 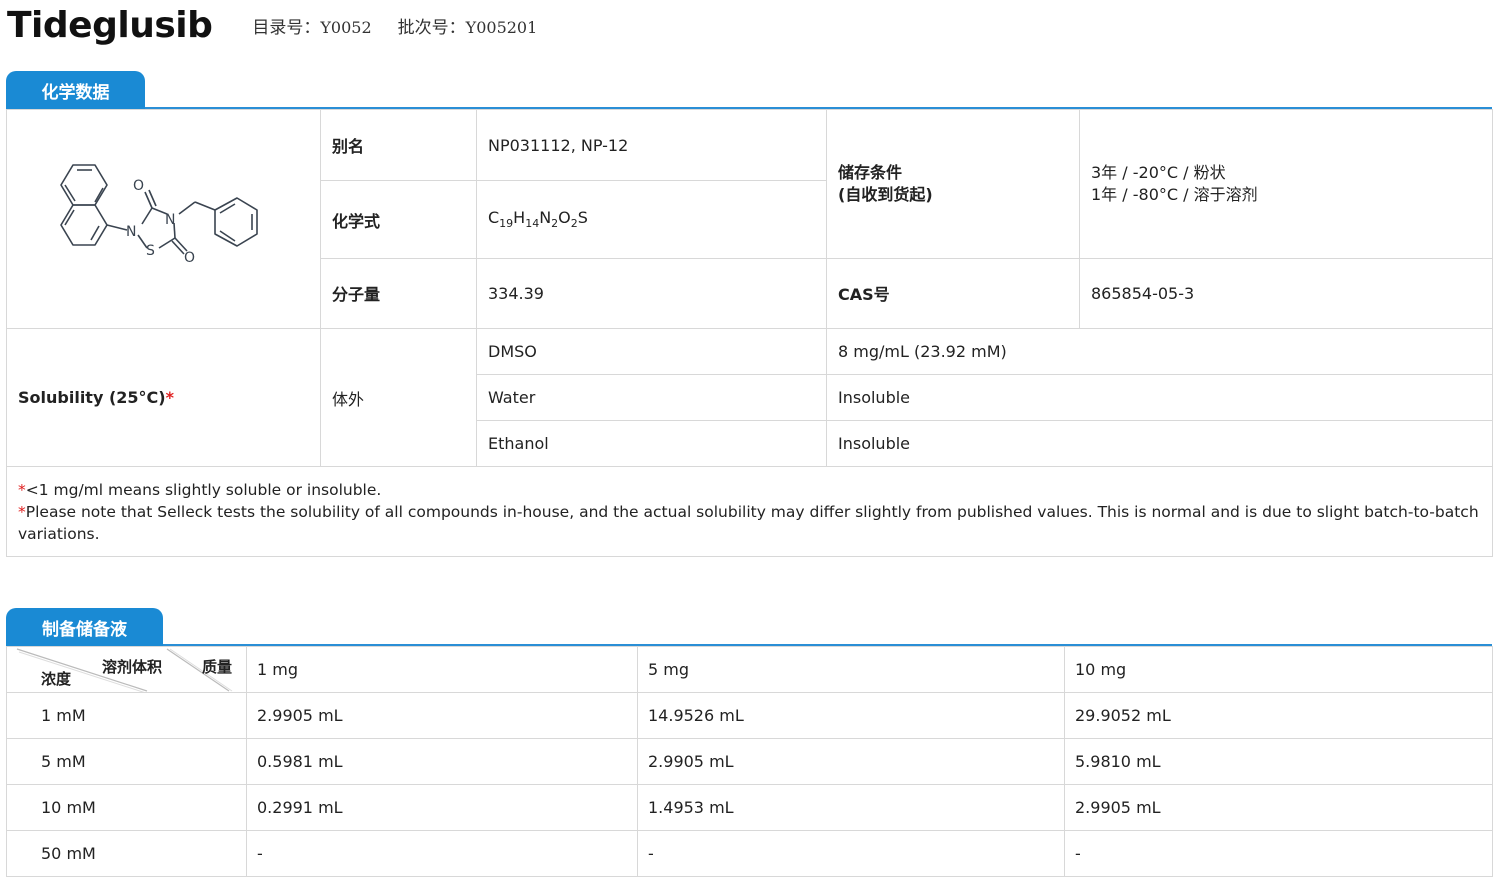 I want to click on mass-label: 质量, so click(x=217, y=667).